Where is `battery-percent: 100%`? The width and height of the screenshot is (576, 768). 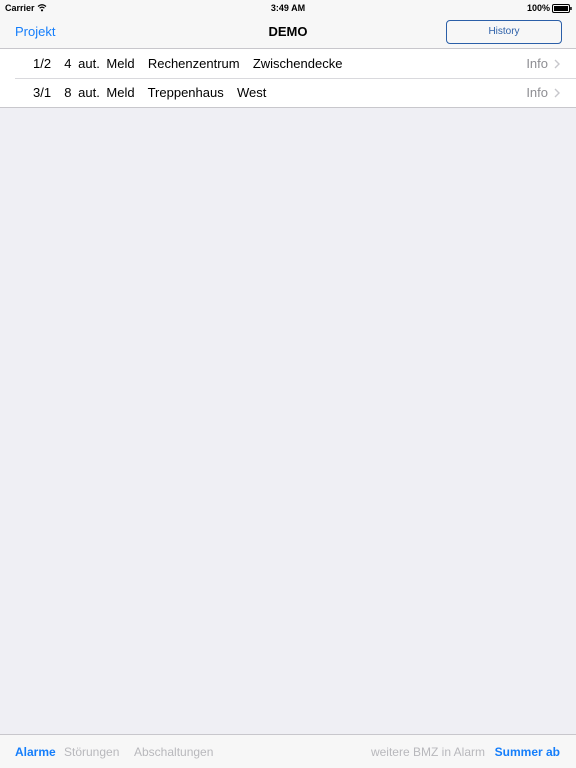
battery-percent: 100% is located at coordinates (538, 8).